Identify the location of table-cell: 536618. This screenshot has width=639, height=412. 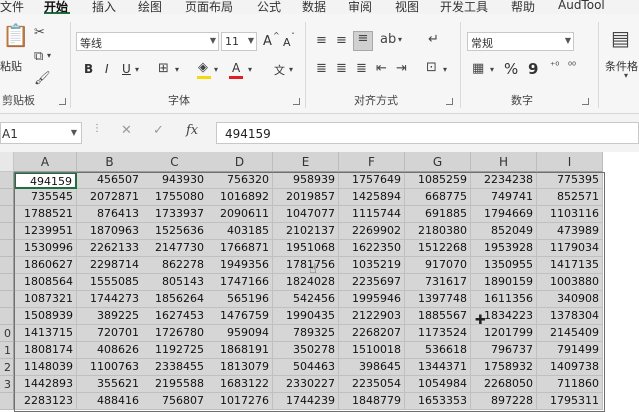
(438, 350).